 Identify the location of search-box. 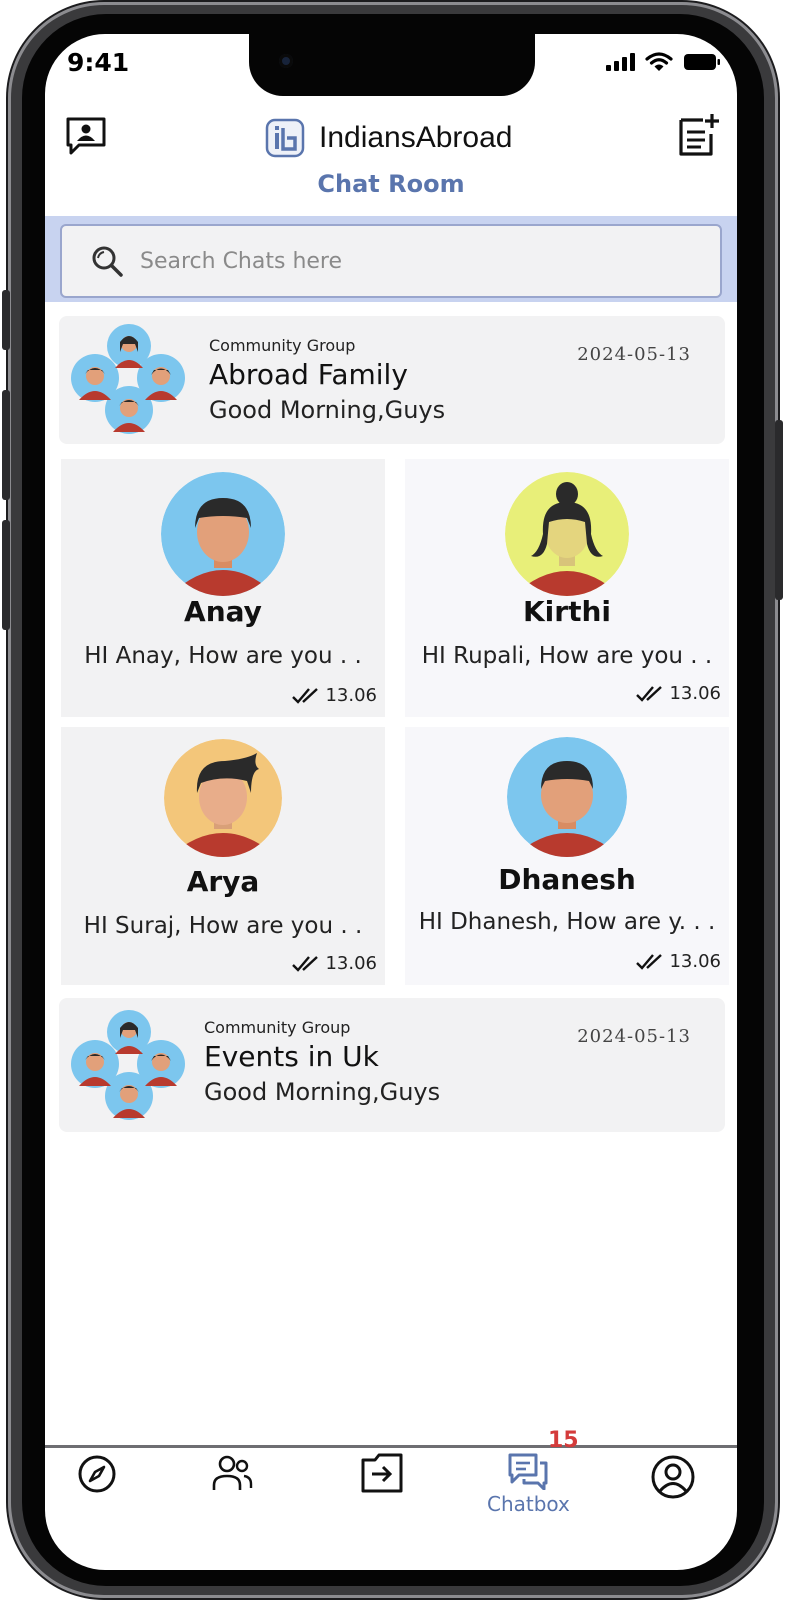
(391, 261).